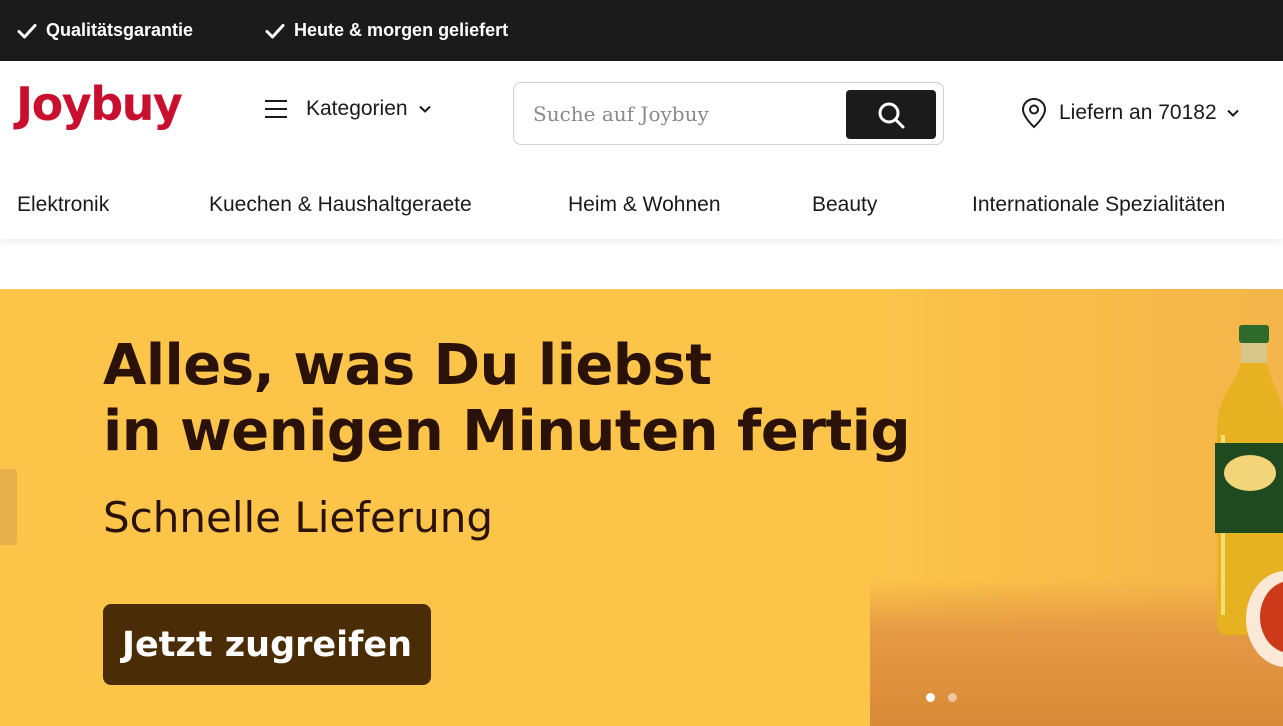  Describe the element at coordinates (1138, 112) in the screenshot. I see `delivery-label: Liefern an 70182` at that location.